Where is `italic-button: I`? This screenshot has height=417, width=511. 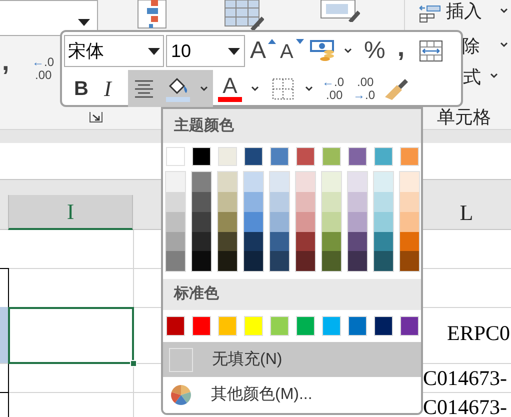 italic-button: I is located at coordinates (114, 88).